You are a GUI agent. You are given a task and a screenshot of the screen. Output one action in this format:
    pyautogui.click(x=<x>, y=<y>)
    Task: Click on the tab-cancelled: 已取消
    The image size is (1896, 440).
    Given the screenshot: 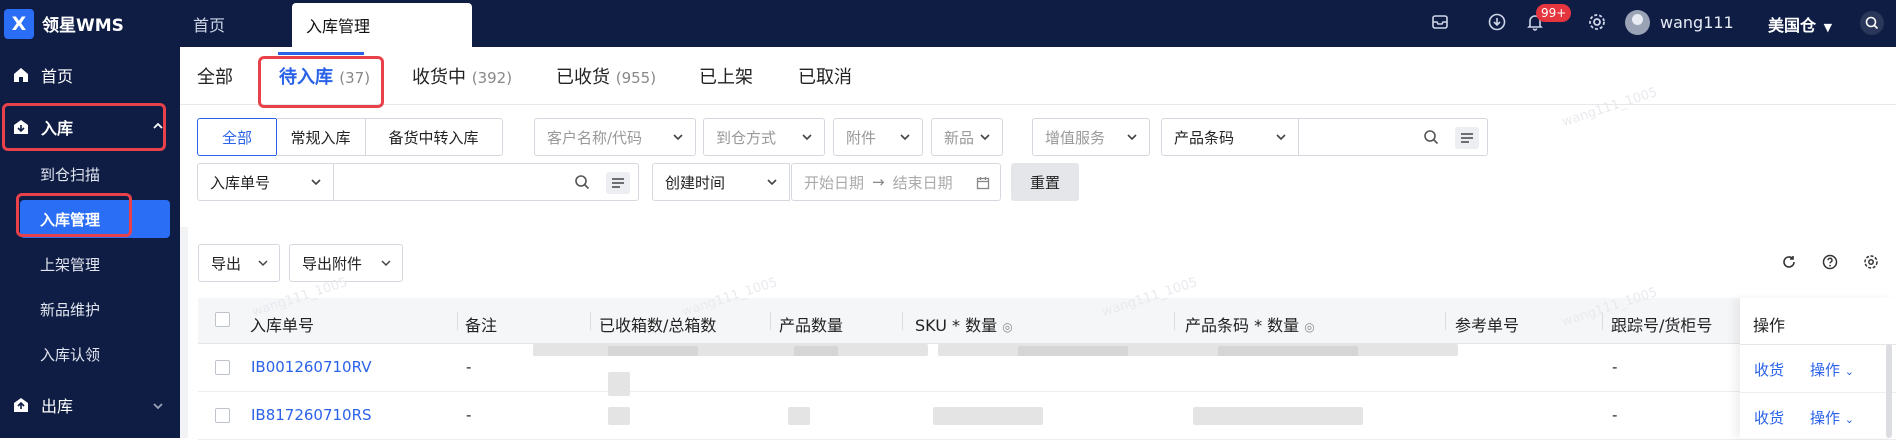 What is the action you would take?
    pyautogui.click(x=825, y=76)
    